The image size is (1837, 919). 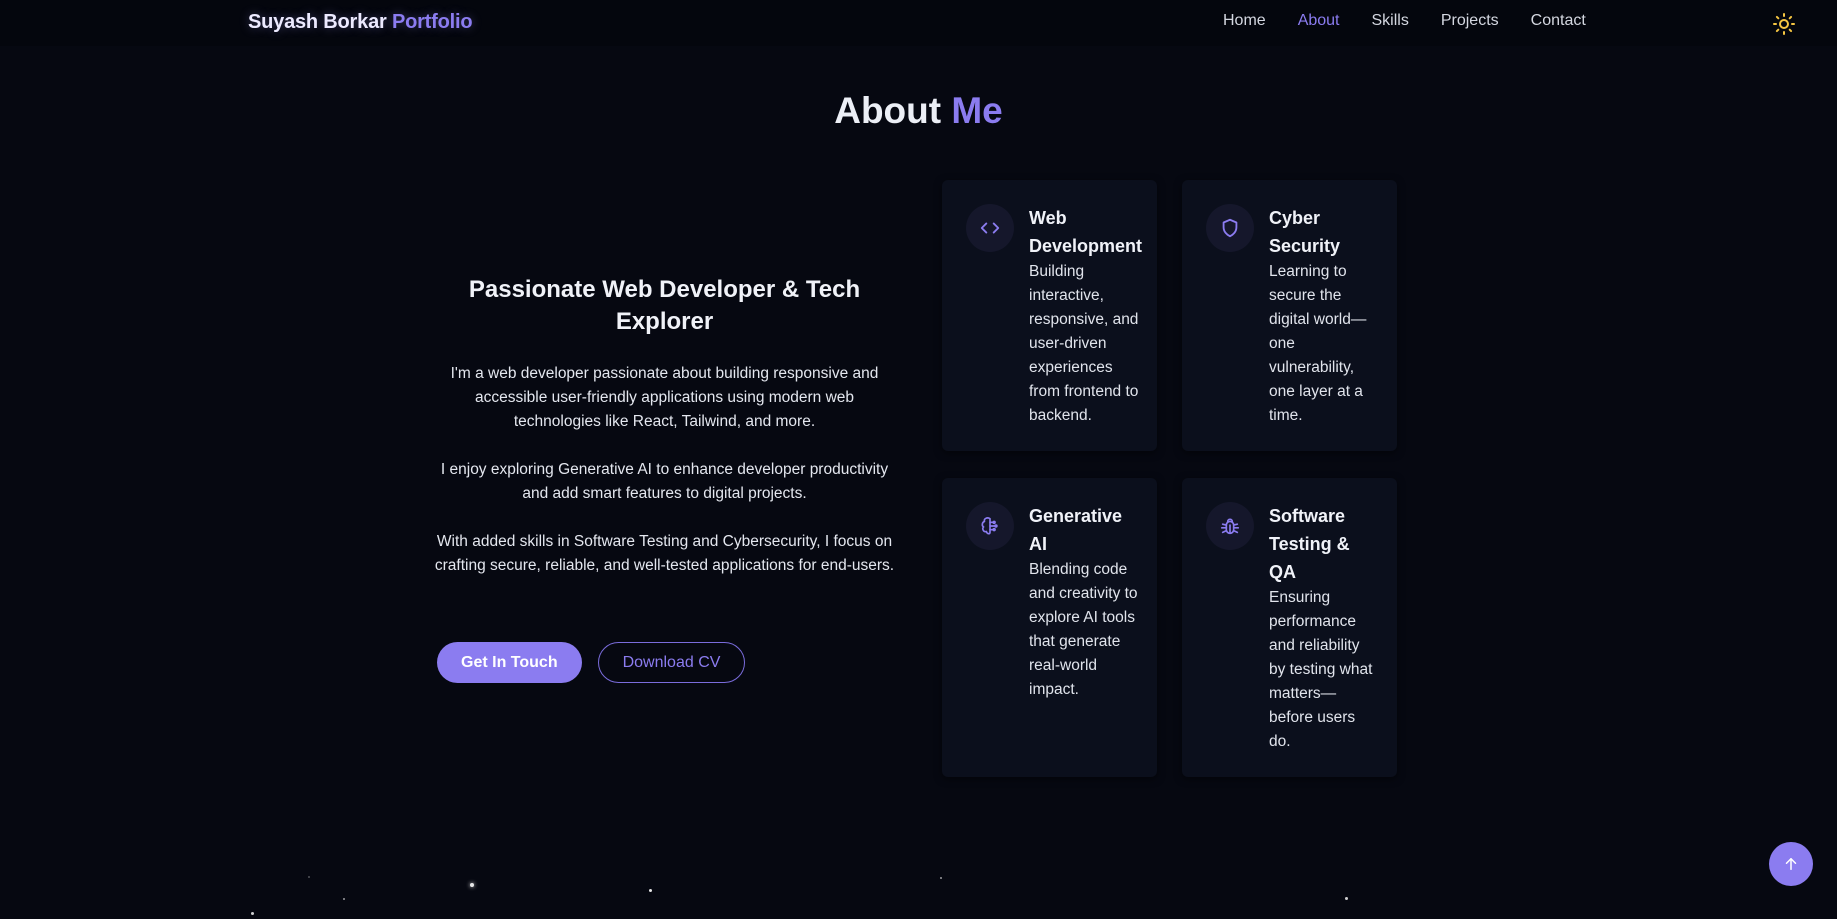 What do you see at coordinates (1305, 232) in the screenshot?
I see `card-title: Cyber Security` at bounding box center [1305, 232].